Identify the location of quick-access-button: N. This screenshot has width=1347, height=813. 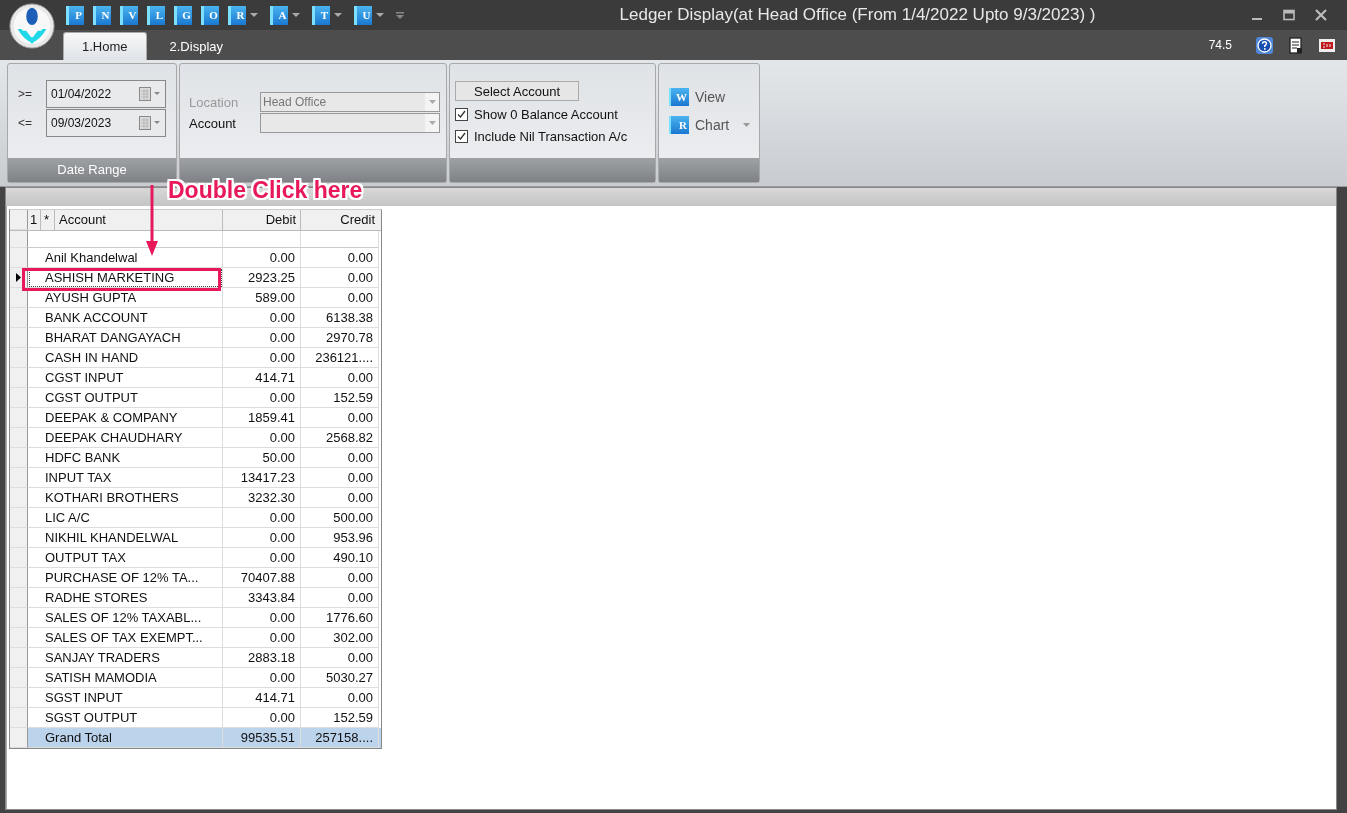
(102, 15).